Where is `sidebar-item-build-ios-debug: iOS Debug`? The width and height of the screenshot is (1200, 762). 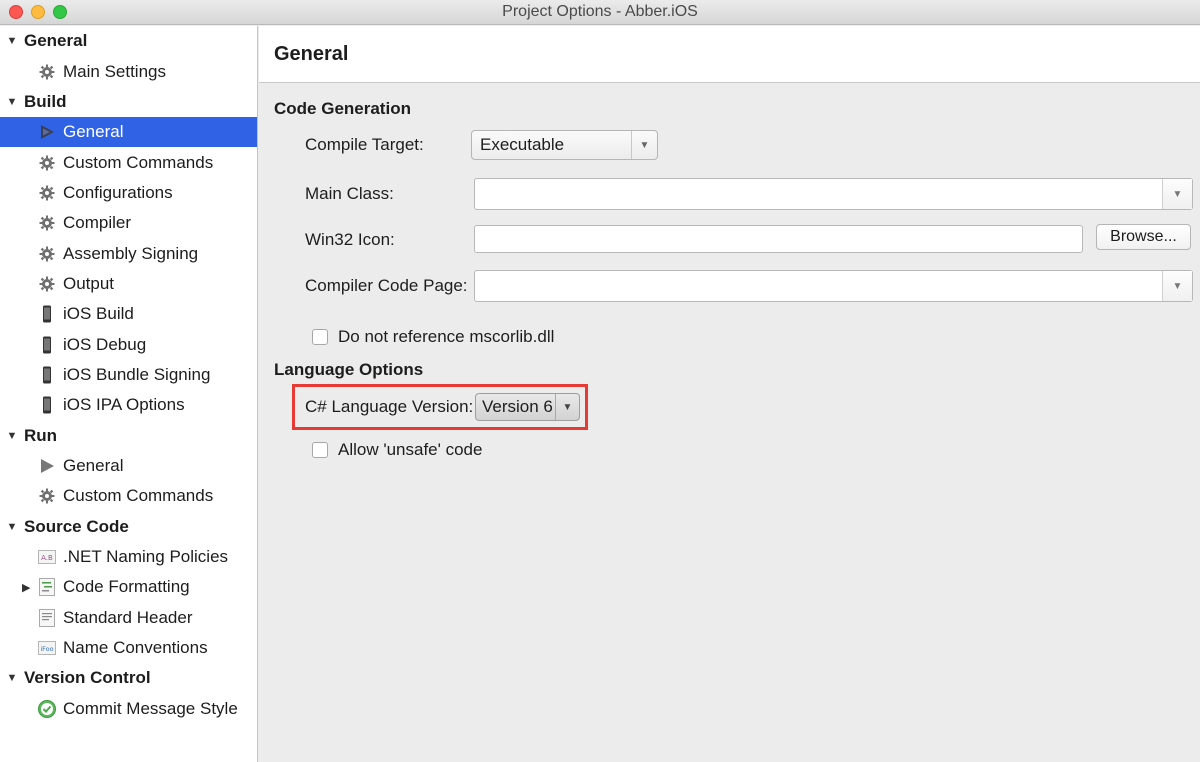 sidebar-item-build-ios-debug: iOS Debug is located at coordinates (128, 344).